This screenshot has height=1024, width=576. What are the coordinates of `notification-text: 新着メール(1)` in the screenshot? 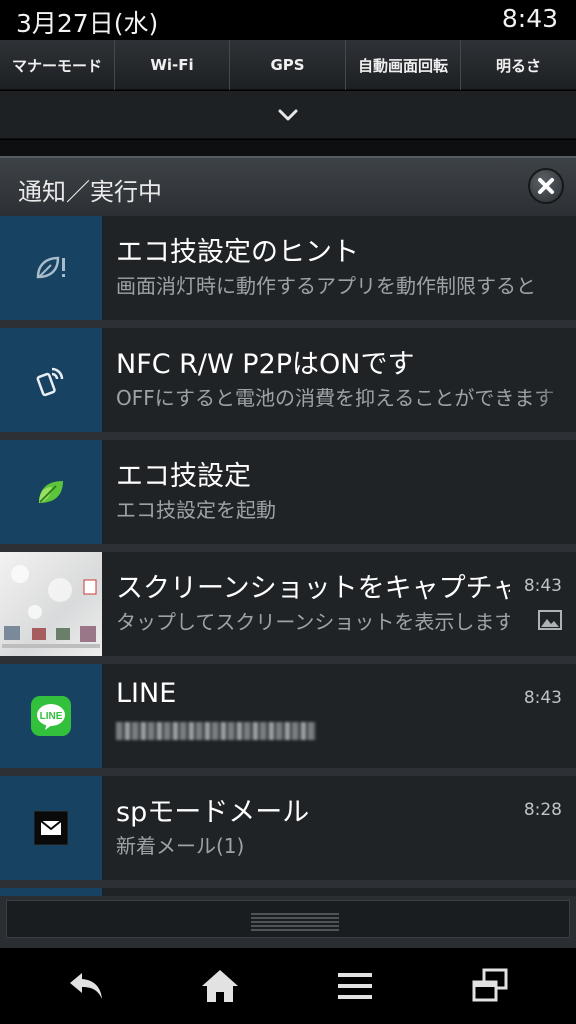 It's located at (180, 846).